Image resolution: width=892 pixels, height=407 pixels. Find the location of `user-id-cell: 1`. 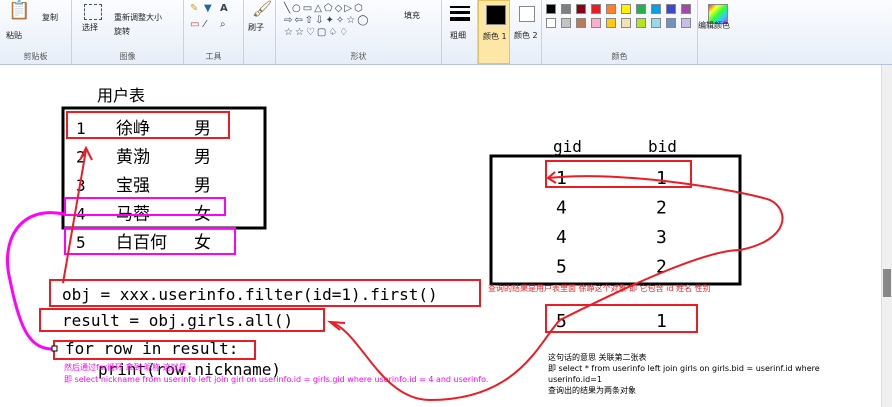

user-id-cell: 1 is located at coordinates (81, 128).